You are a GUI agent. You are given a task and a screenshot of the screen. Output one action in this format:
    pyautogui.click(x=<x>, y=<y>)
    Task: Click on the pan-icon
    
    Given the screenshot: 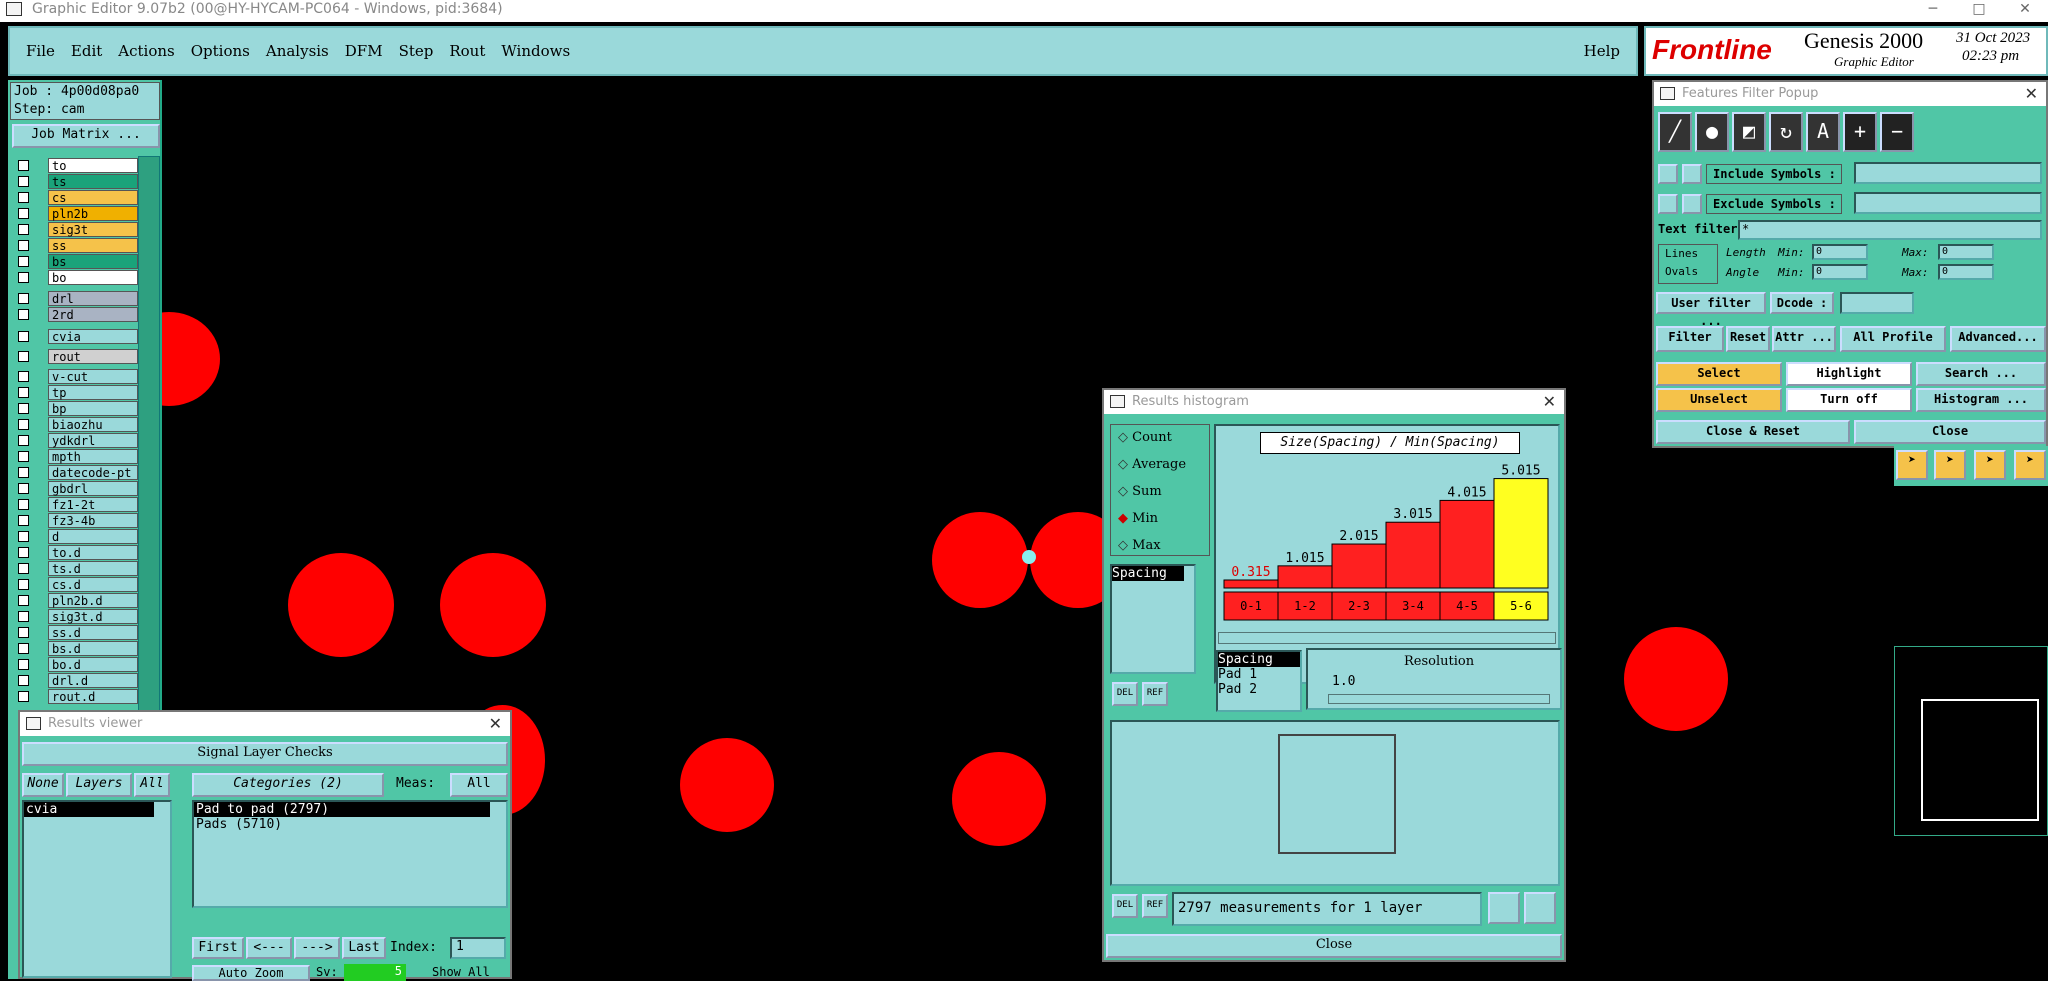 What is the action you would take?
    pyautogui.click(x=1540, y=908)
    